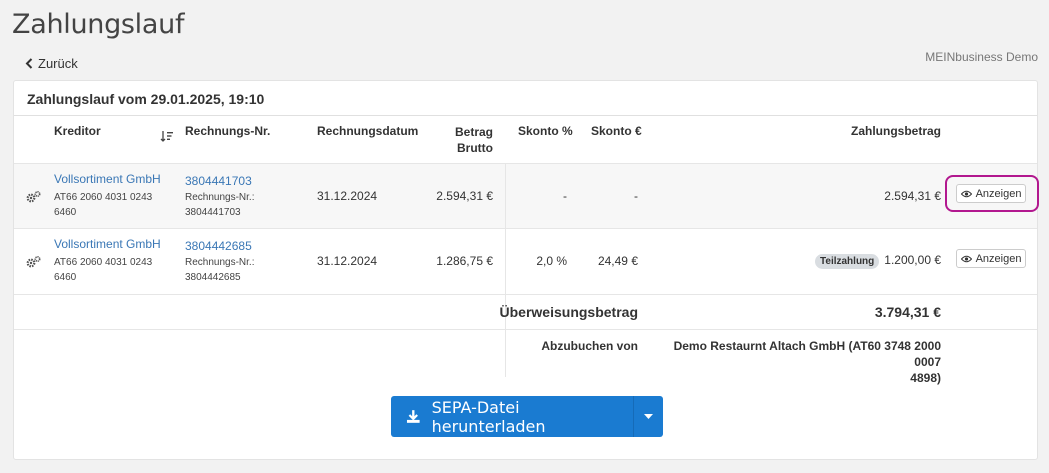 This screenshot has height=473, width=1049. Describe the element at coordinates (636, 196) in the screenshot. I see `discount-amount: -` at that location.